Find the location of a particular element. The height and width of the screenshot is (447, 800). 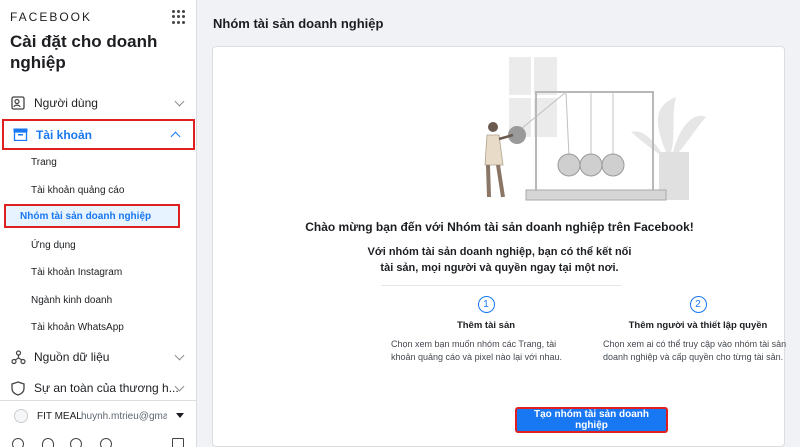

sidebar-item-instagram-accounts: Tài khoản Instagram is located at coordinates (76, 272).